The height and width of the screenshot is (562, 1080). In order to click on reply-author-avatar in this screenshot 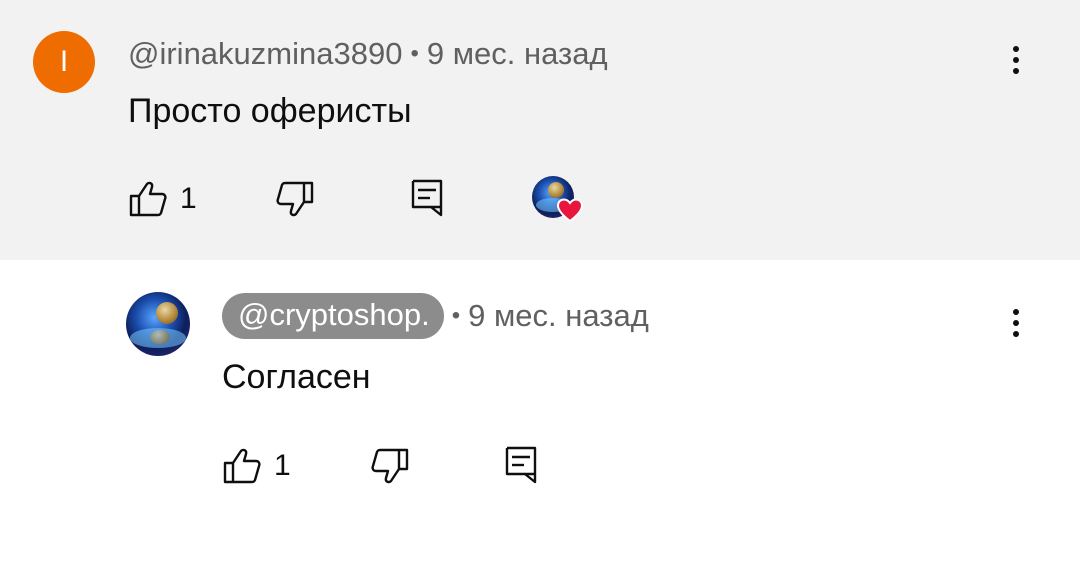, I will do `click(158, 324)`.